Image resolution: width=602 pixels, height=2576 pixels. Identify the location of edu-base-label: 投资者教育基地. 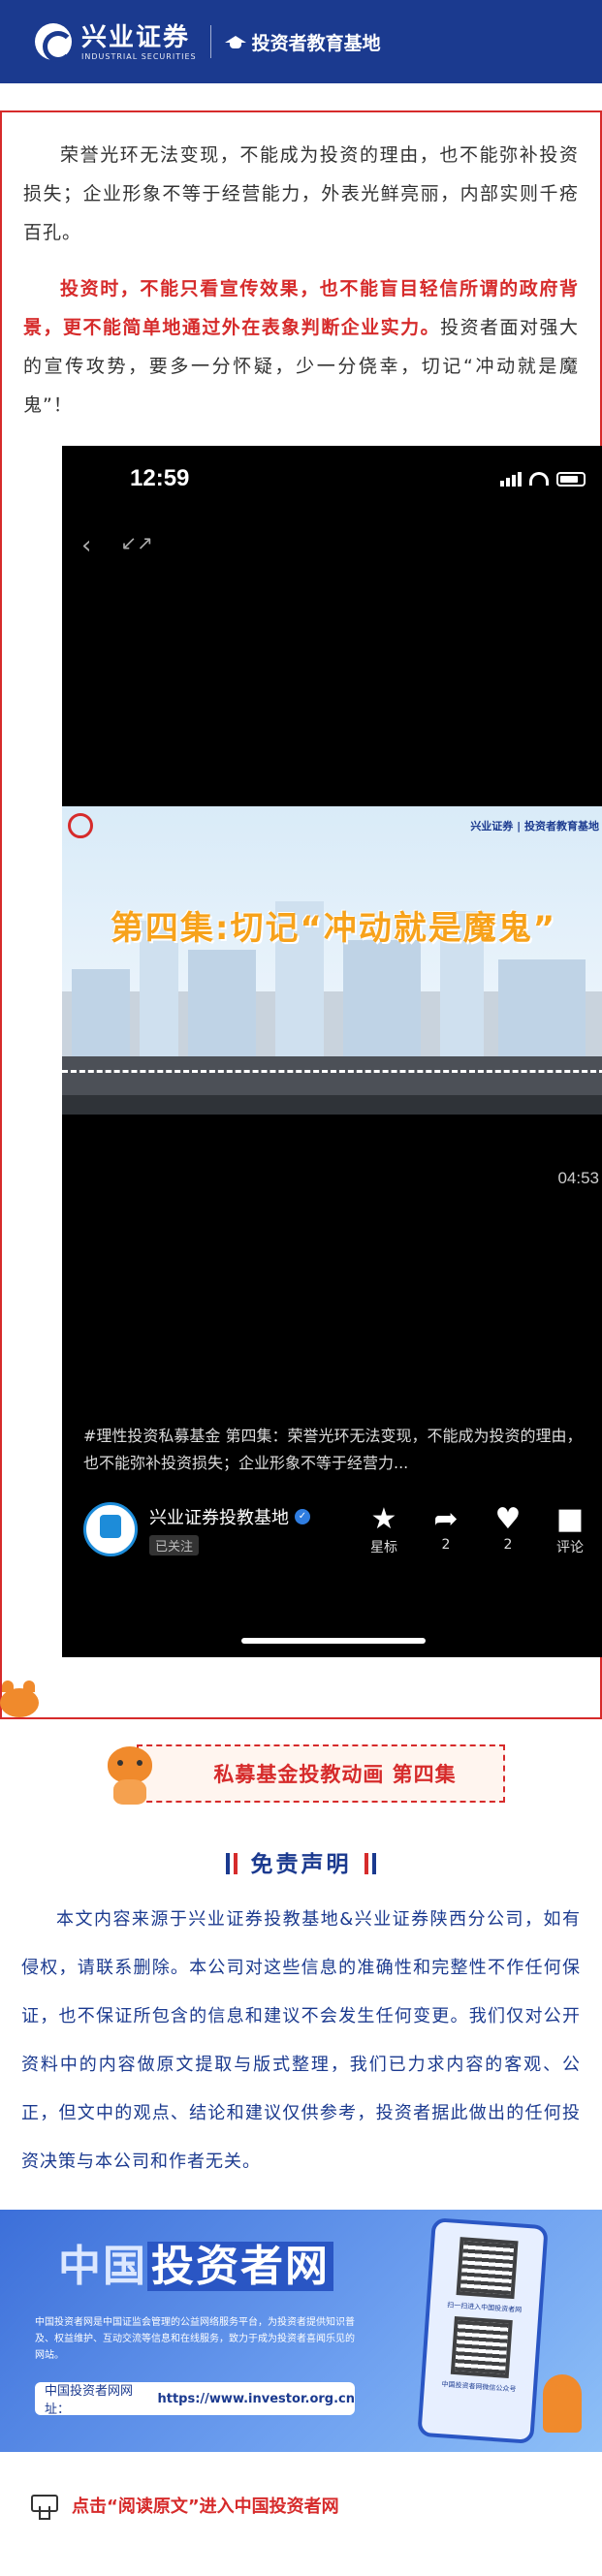
(302, 42).